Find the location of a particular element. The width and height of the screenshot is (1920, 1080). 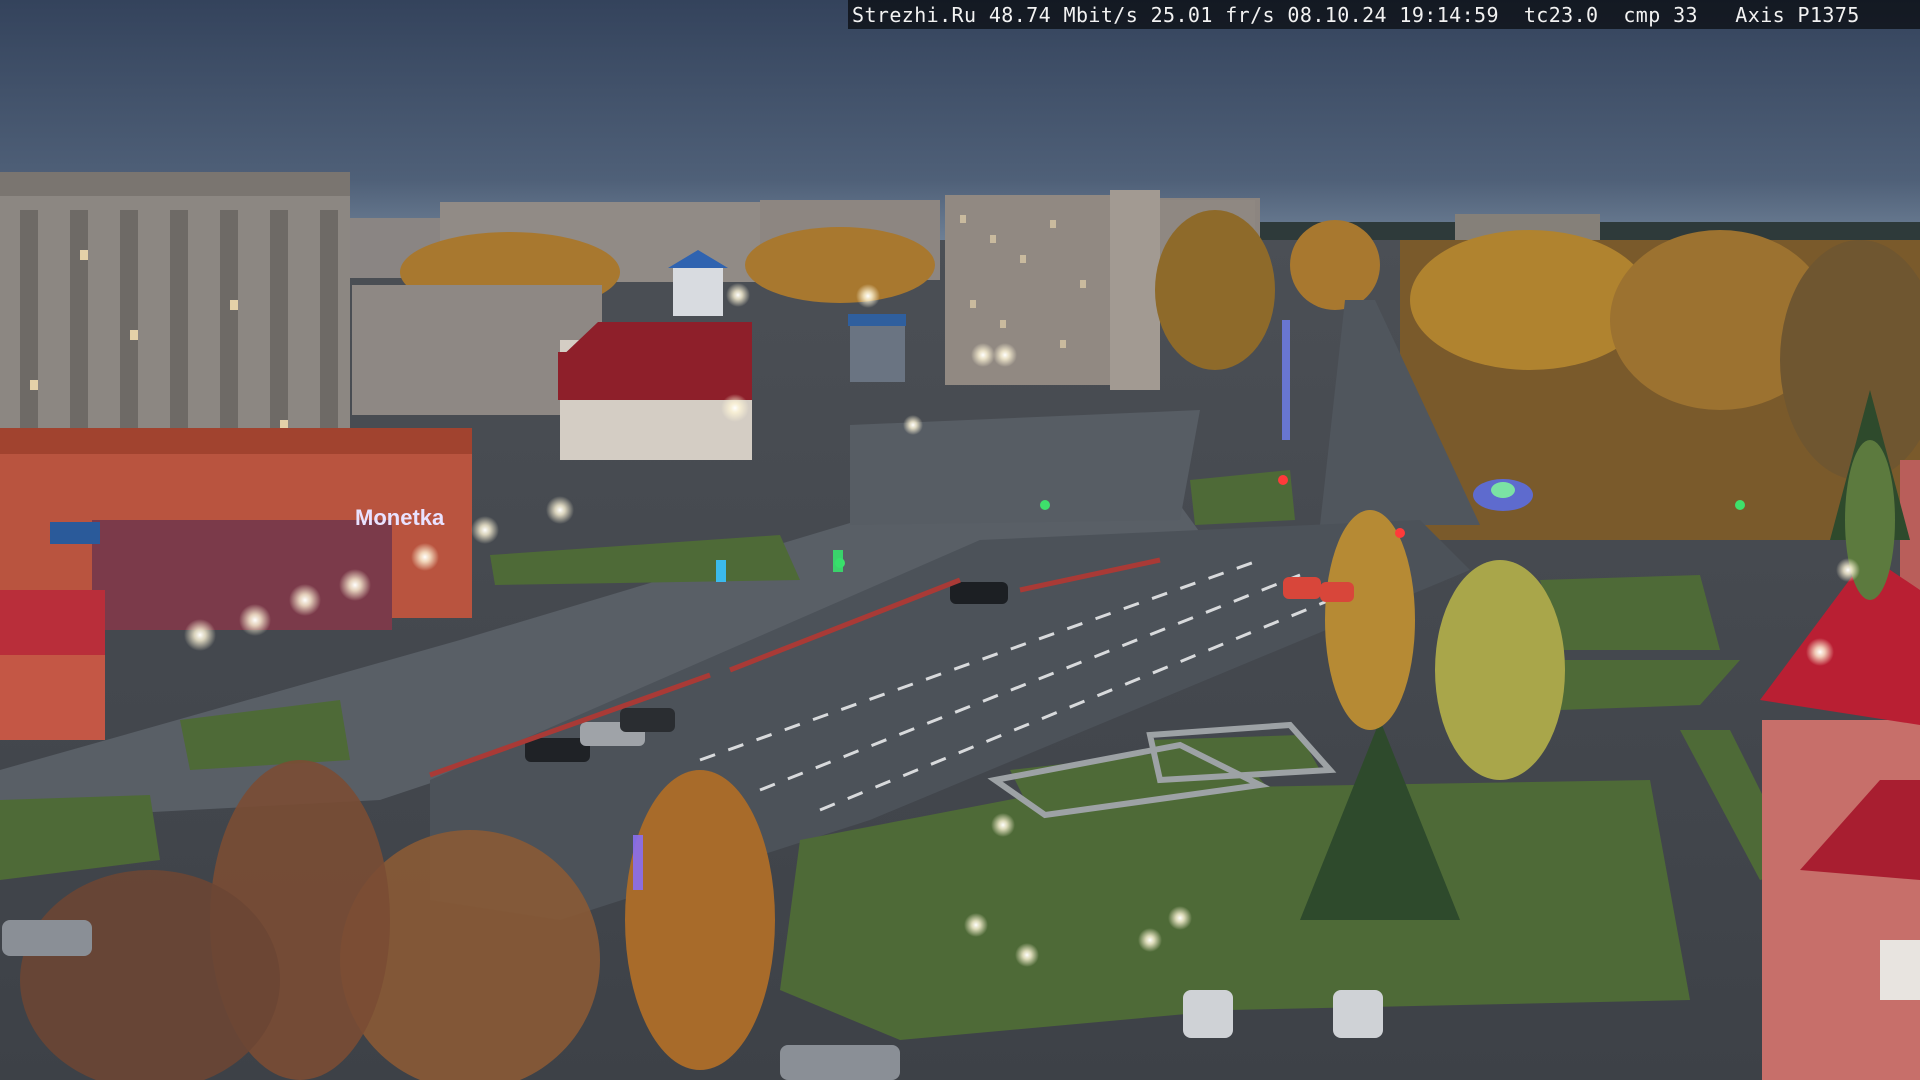

storefront-sign: Monetka is located at coordinates (400, 517).